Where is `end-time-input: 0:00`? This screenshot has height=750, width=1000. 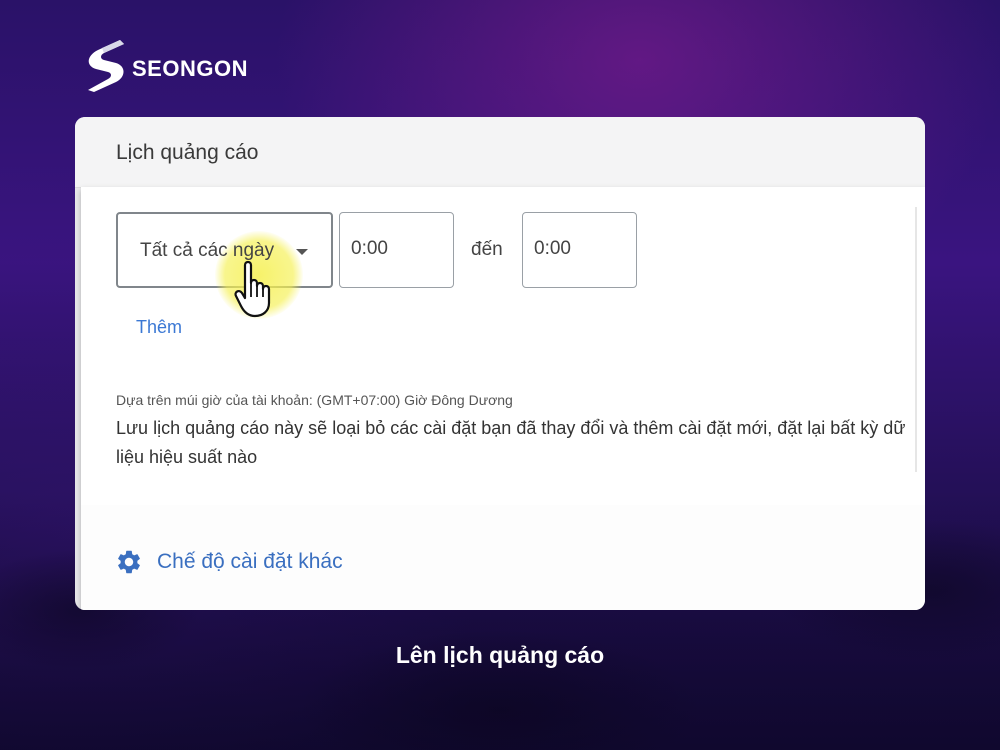 end-time-input: 0:00 is located at coordinates (579, 250).